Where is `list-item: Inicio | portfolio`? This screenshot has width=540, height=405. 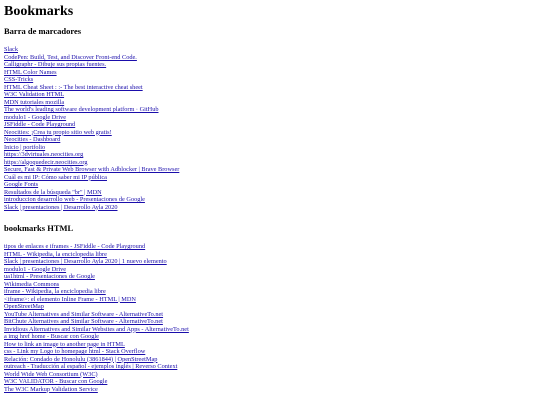
list-item: Inicio | portfolio is located at coordinates (270, 148).